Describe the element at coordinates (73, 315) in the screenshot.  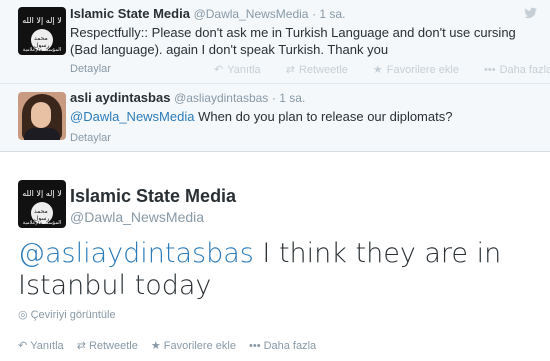
I see `translate-label: Çeviriyi görüntüle` at that location.